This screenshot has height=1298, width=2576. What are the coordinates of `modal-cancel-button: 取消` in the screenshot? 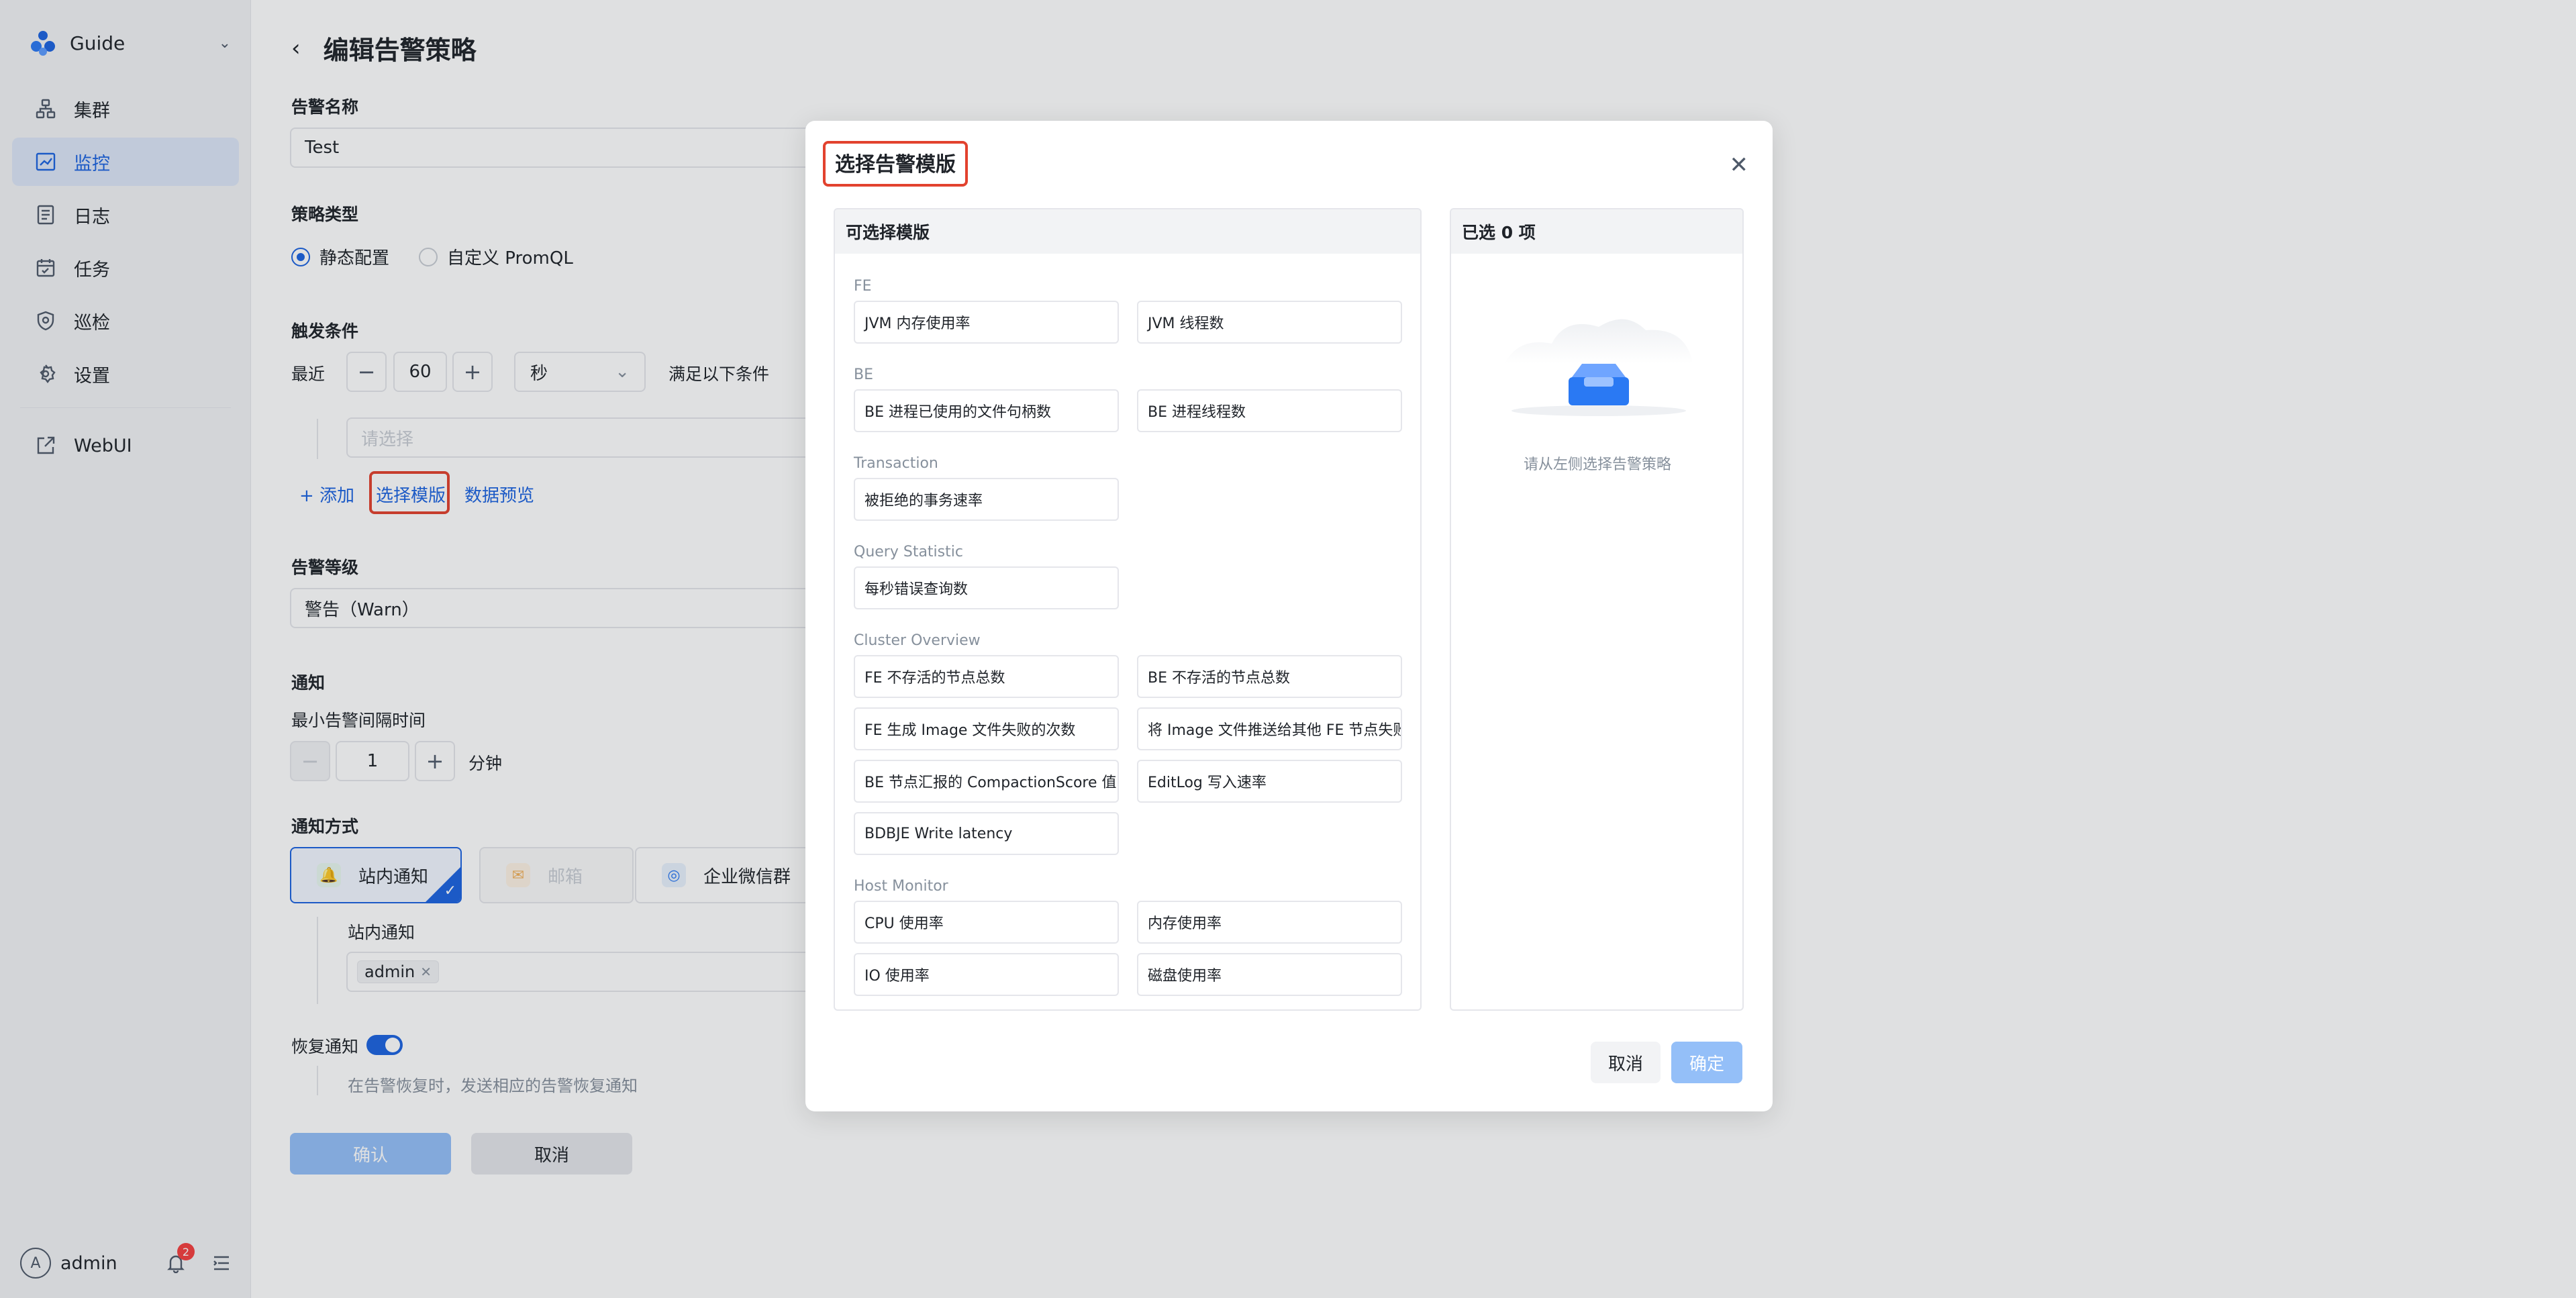 It's located at (1626, 1062).